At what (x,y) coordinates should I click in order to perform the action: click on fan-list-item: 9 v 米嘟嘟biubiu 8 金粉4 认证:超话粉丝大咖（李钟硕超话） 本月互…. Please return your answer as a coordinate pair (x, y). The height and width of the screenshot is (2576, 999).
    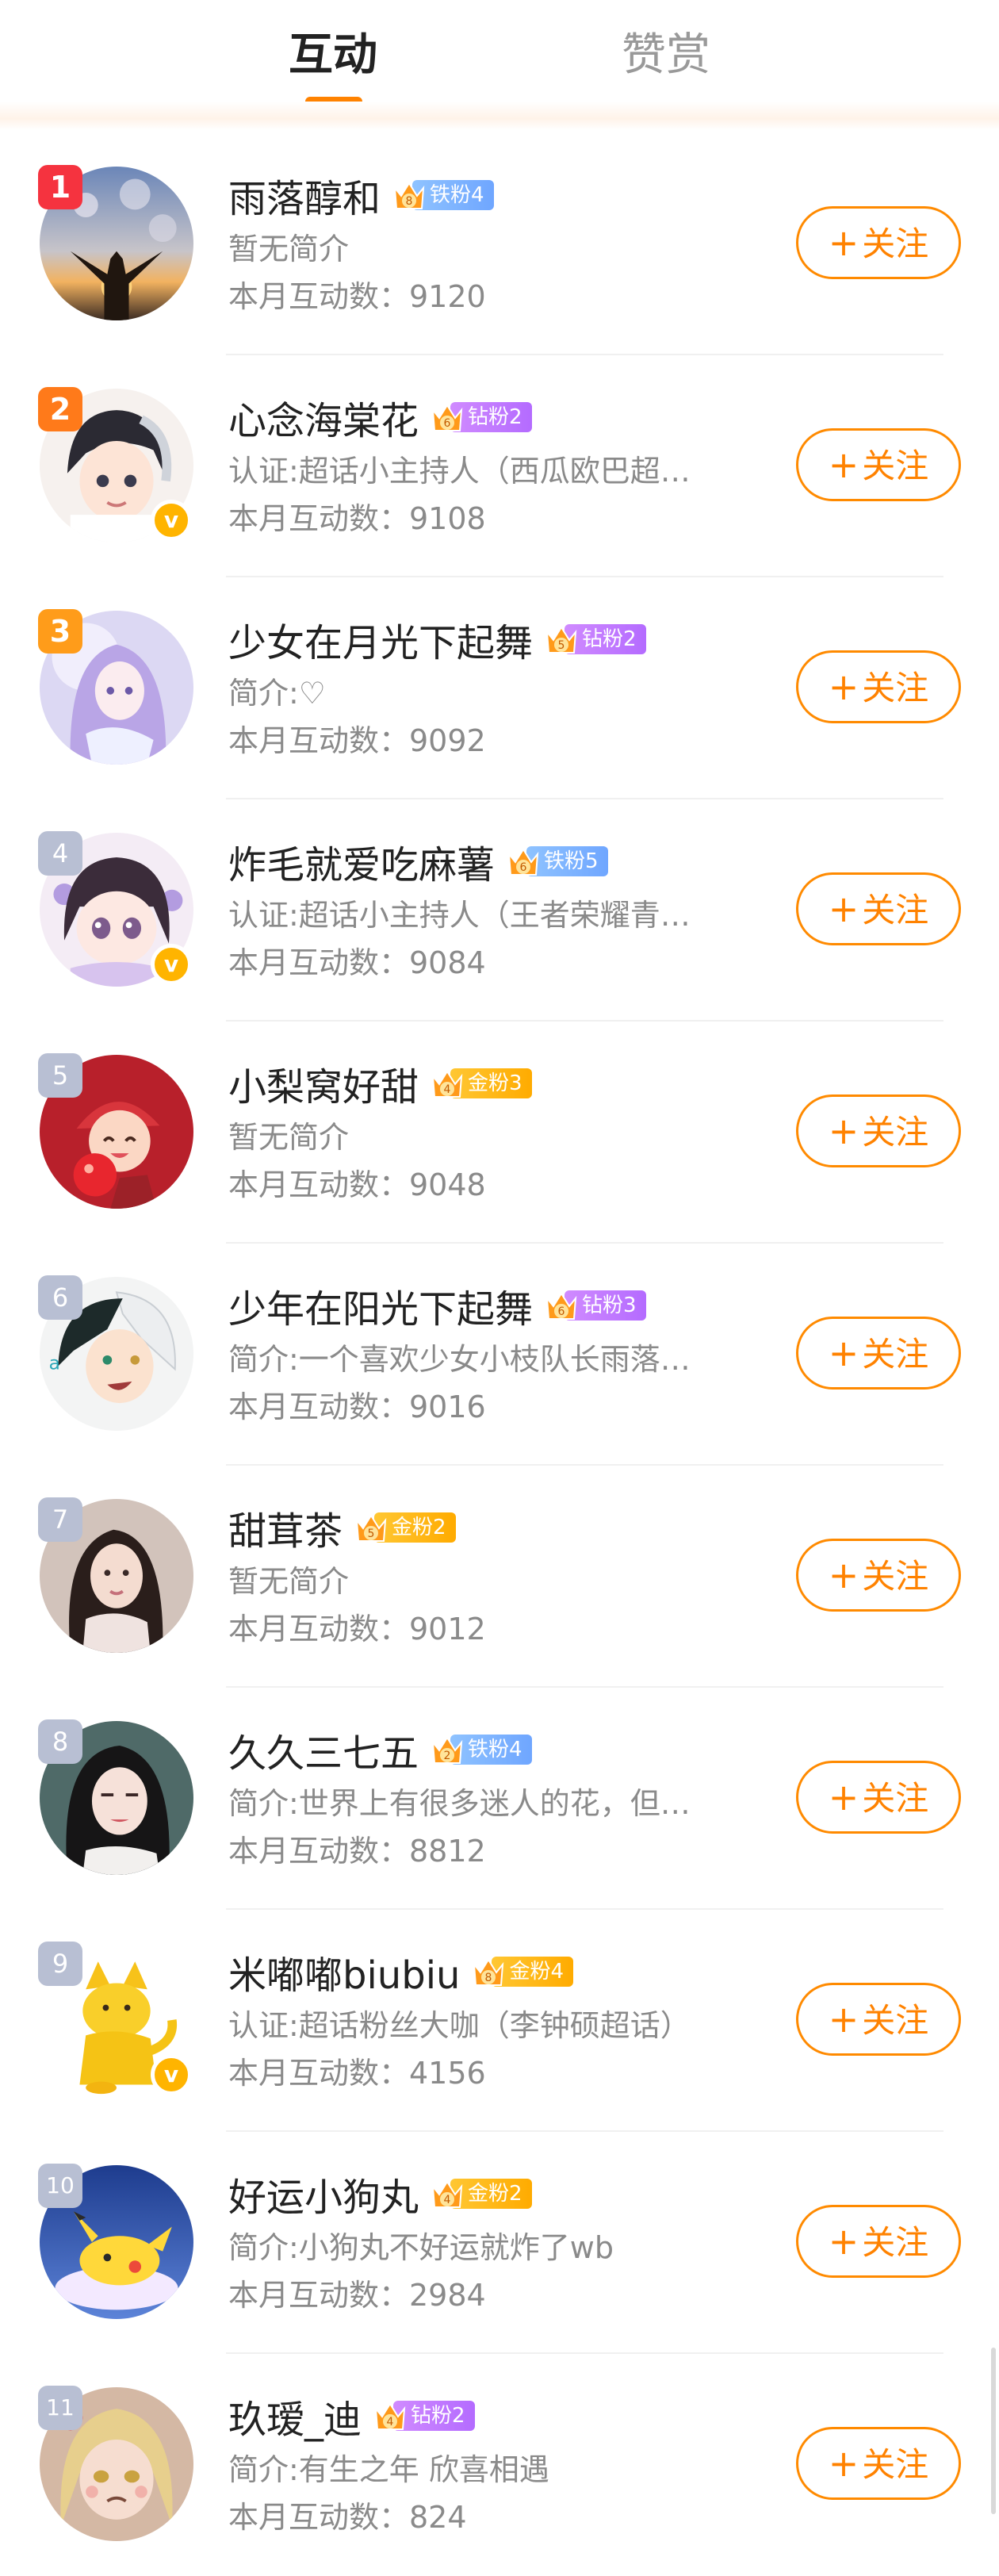
    Looking at the image, I should click on (499, 2021).